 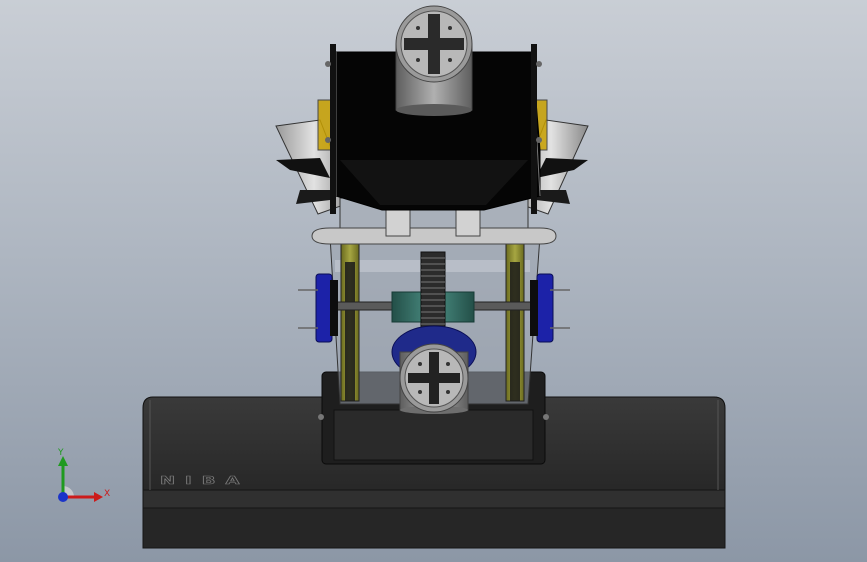 I want to click on top-wheel, so click(x=434, y=60).